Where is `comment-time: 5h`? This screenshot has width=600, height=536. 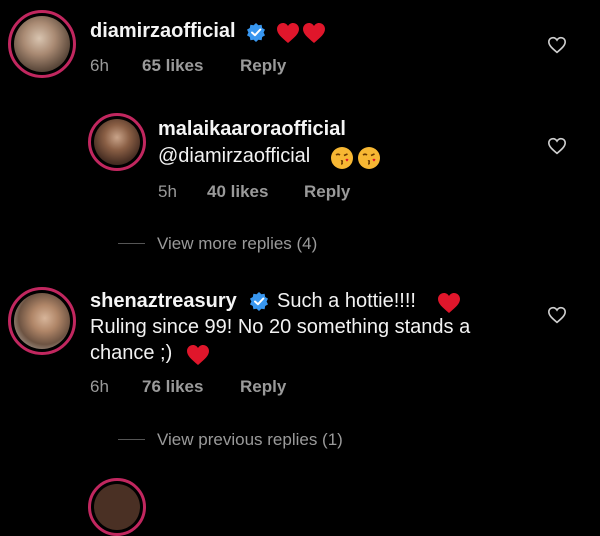 comment-time: 5h is located at coordinates (167, 191).